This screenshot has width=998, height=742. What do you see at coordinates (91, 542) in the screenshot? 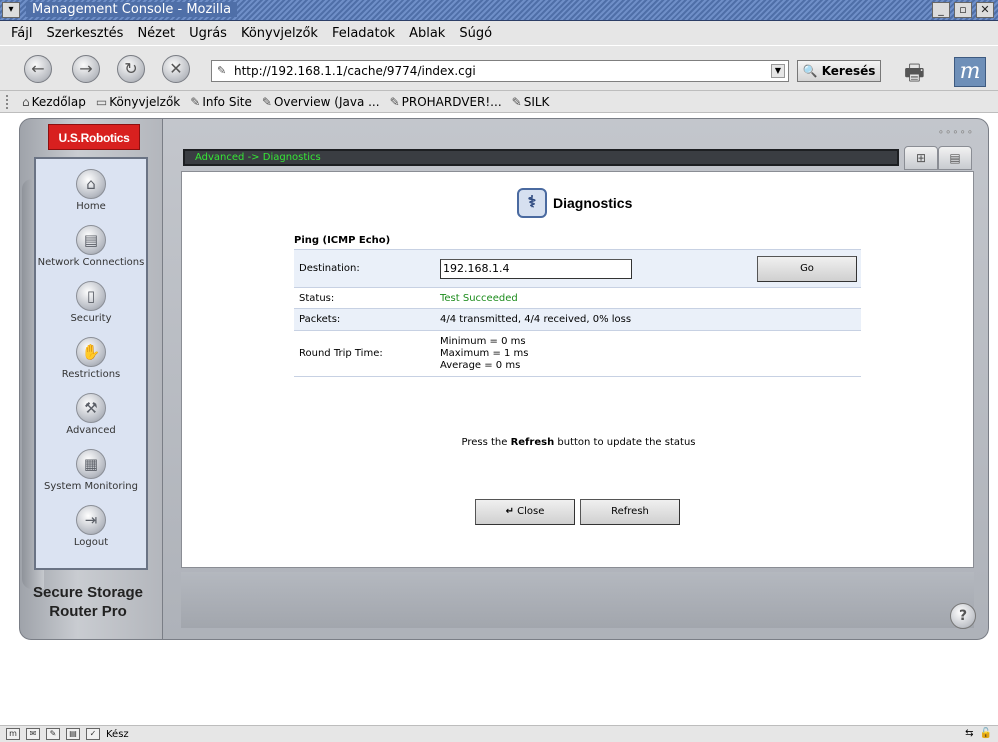
I see `sidebar-item-label: Logout` at bounding box center [91, 542].